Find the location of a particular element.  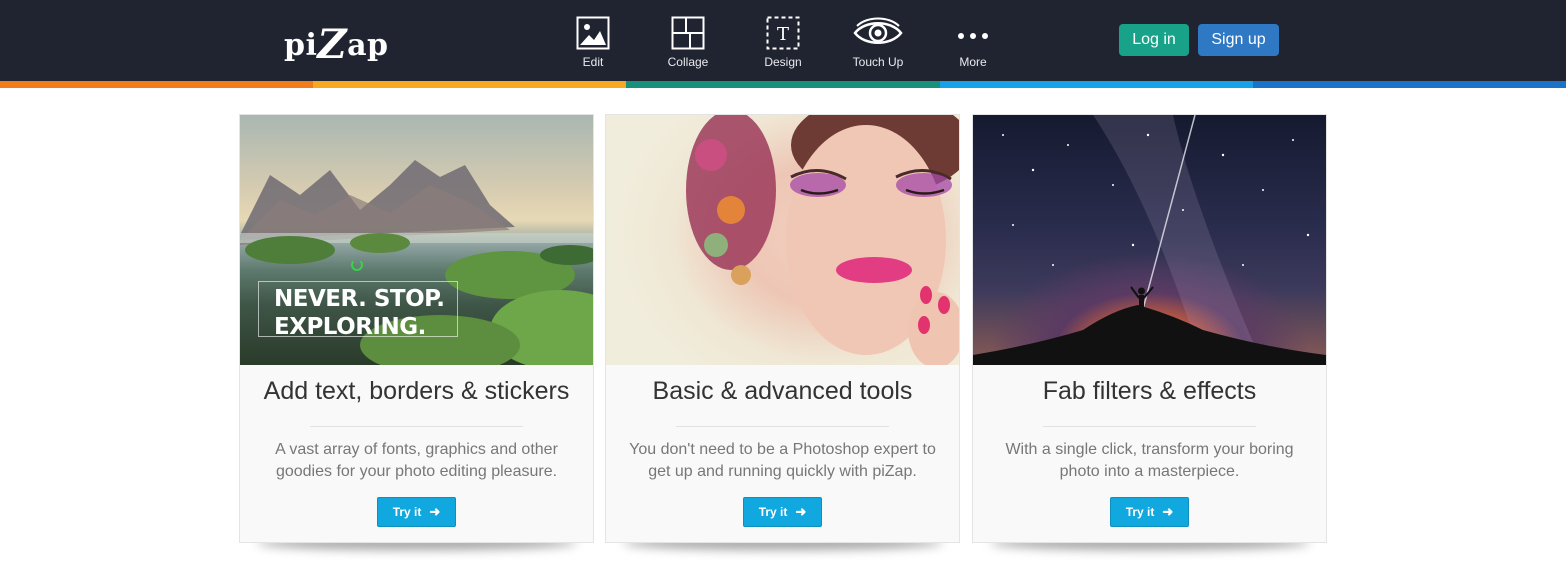

nav-collage-label: Collage is located at coordinates (688, 62).